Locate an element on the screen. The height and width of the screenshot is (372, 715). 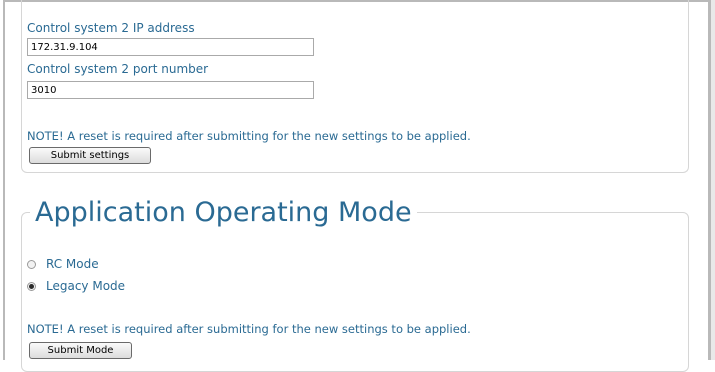
legacy-mode-option: Legacy Mode is located at coordinates (76, 286).